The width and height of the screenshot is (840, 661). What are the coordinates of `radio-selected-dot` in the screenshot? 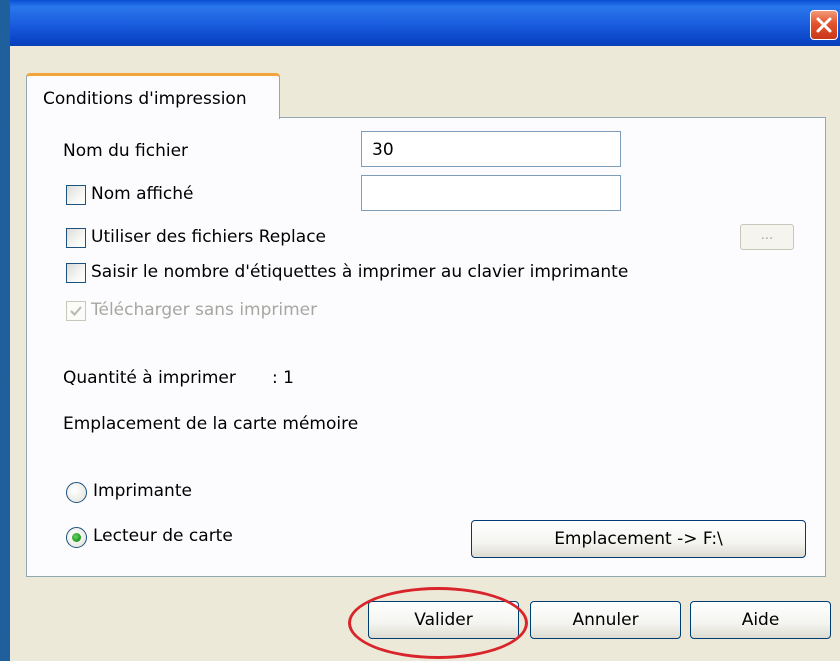 It's located at (76, 537).